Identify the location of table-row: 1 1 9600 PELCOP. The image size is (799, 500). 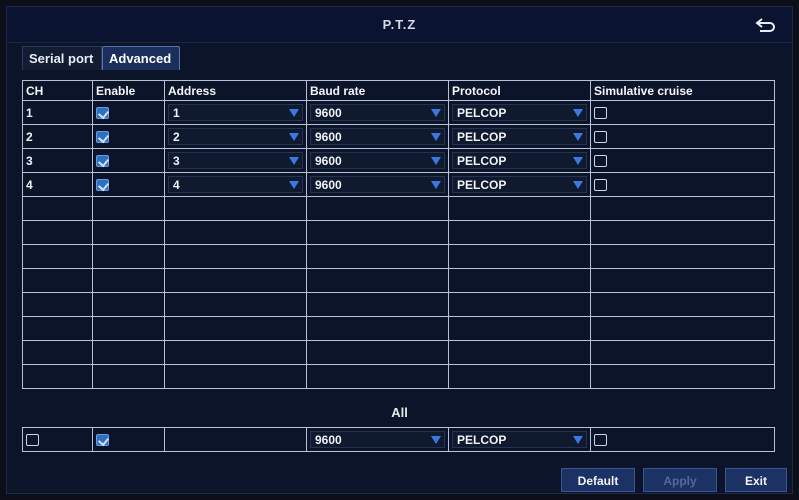
(398, 112).